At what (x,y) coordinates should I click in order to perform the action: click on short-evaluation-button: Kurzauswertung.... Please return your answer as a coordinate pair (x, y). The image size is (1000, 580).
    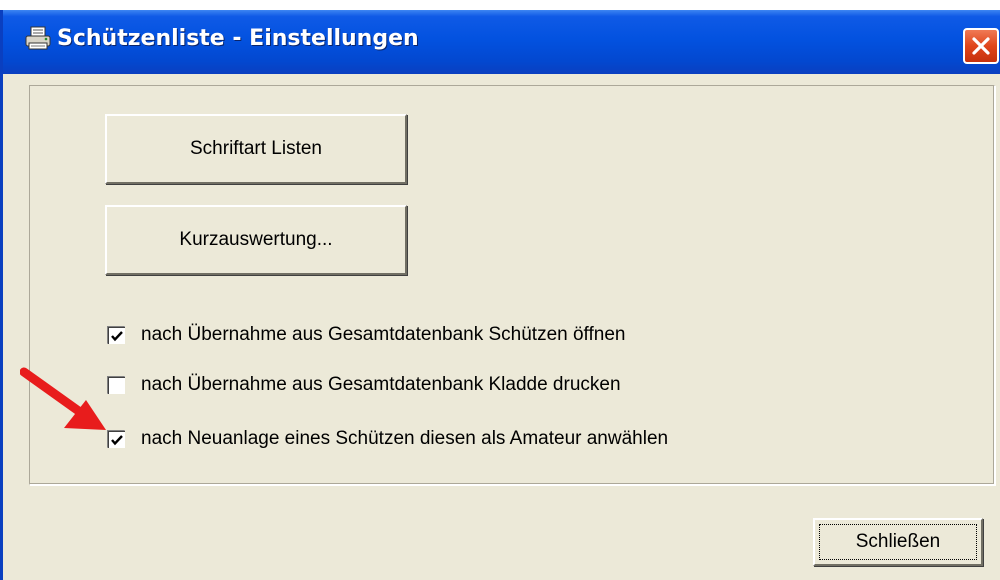
    Looking at the image, I should click on (256, 240).